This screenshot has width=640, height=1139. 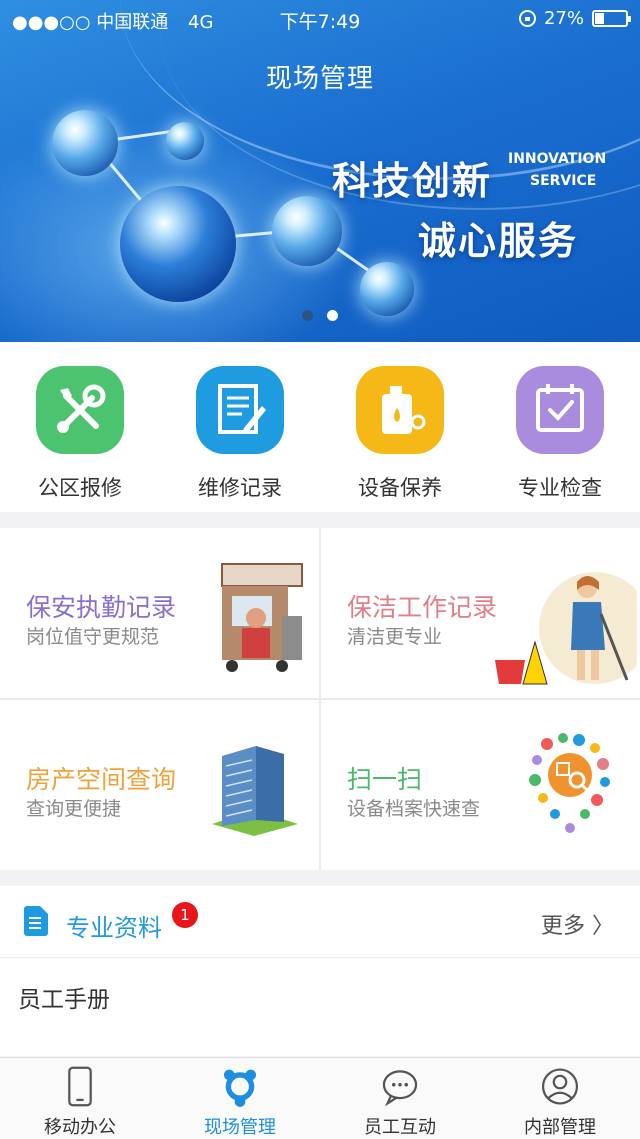 I want to click on wrench-screwdriver-icon, so click(x=80, y=410).